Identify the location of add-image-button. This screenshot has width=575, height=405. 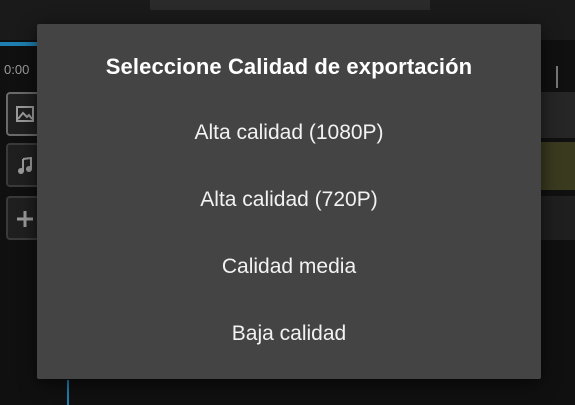
(23, 114).